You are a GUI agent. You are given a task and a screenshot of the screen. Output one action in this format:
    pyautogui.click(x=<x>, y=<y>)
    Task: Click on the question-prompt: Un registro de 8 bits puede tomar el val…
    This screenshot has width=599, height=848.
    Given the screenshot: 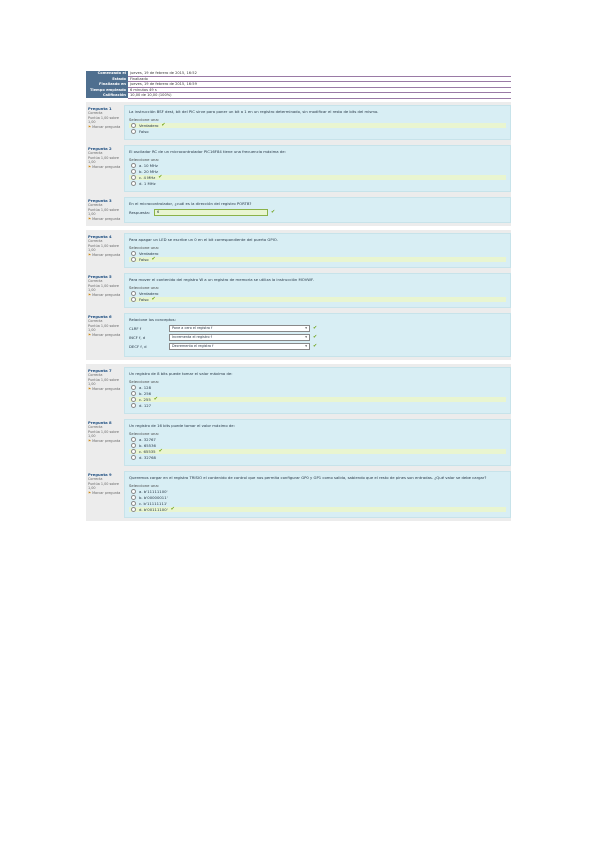 What is the action you would take?
    pyautogui.click(x=181, y=373)
    